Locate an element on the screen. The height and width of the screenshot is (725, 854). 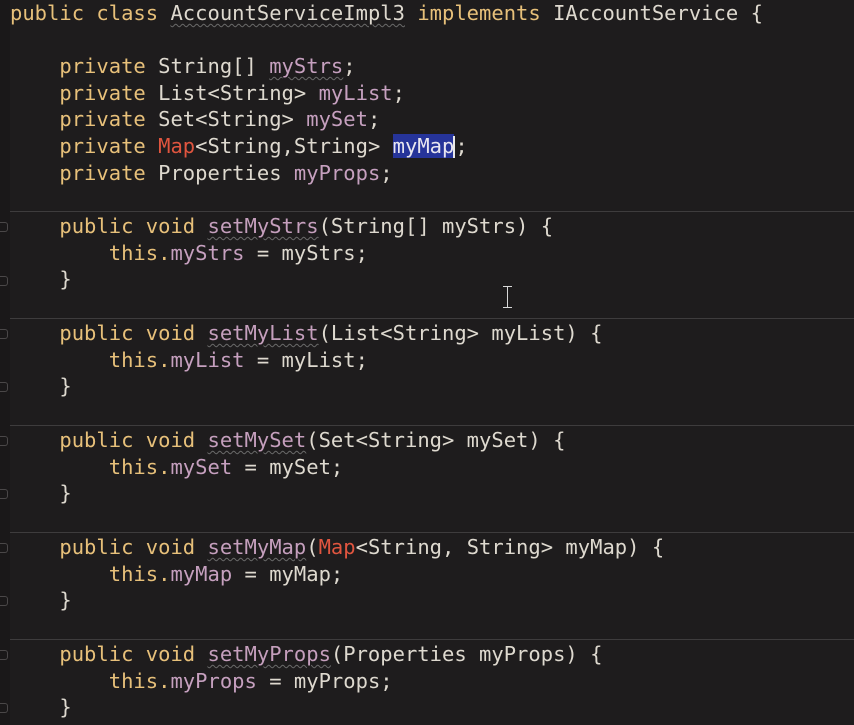
selected-field-name: myMap is located at coordinates (423, 146).